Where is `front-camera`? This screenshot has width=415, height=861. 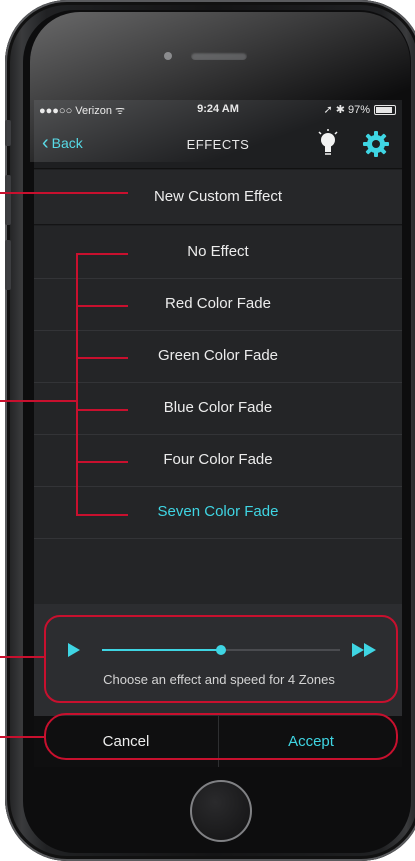 front-camera is located at coordinates (168, 56).